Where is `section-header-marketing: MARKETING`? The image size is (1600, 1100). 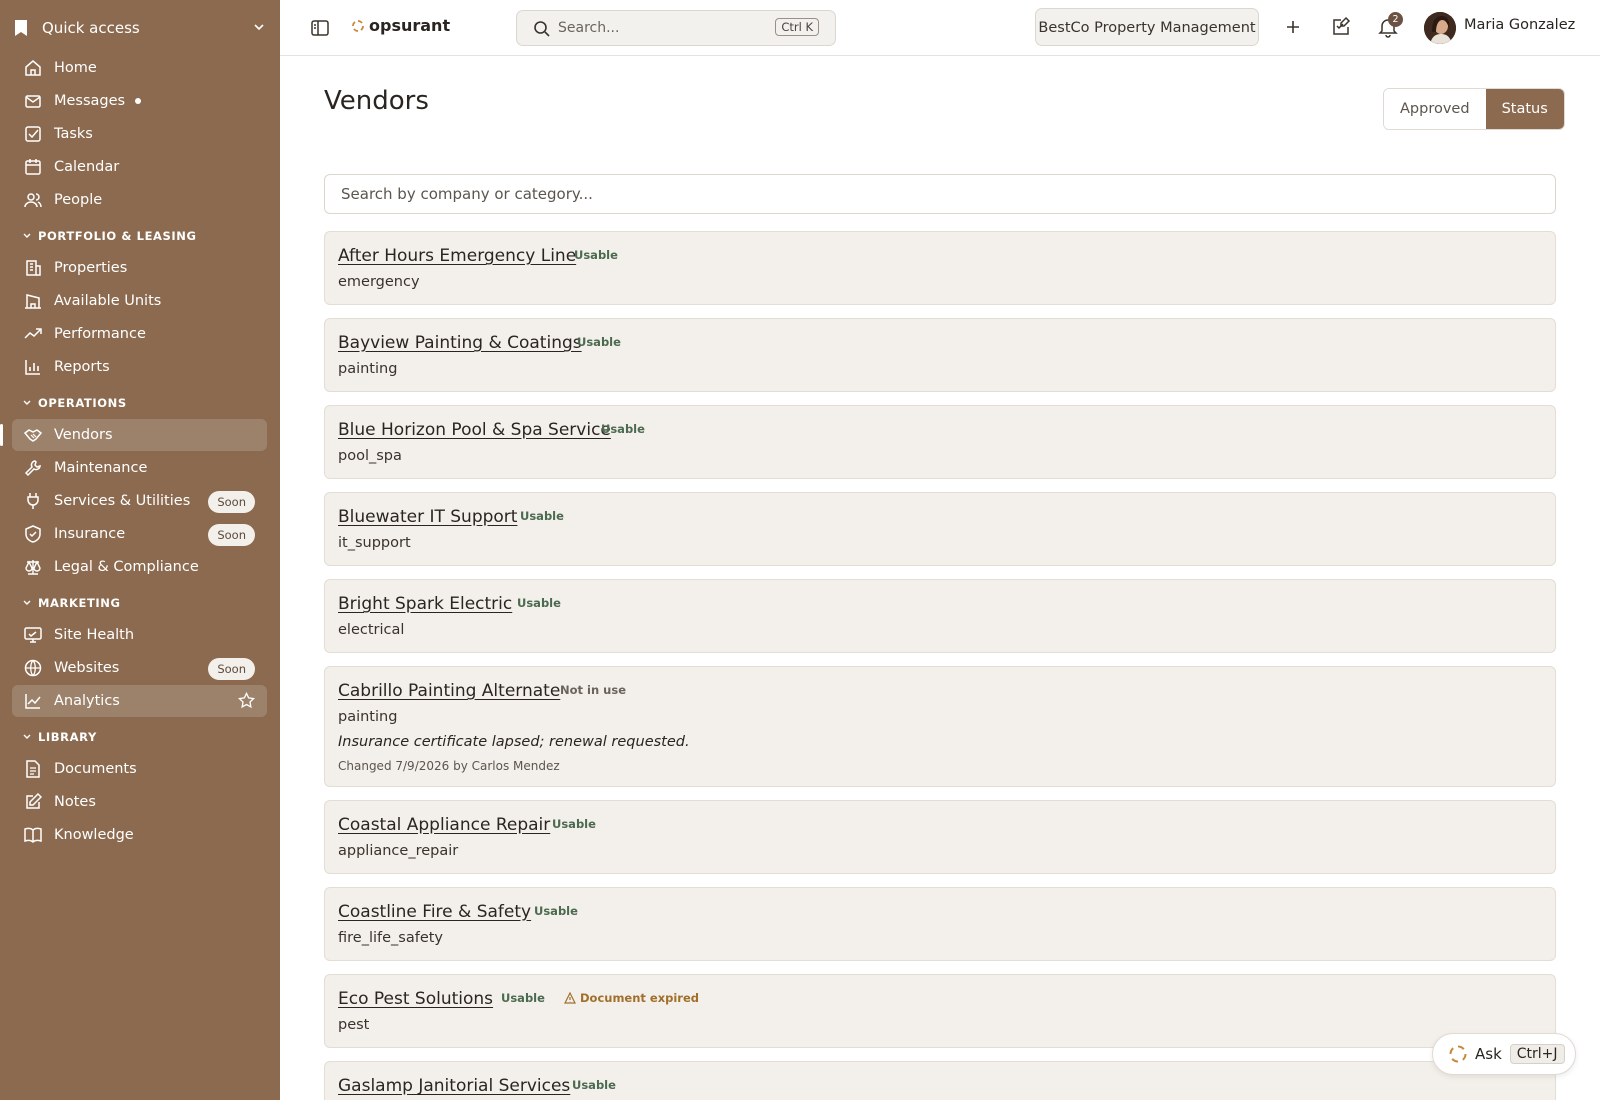
section-header-marketing: MARKETING is located at coordinates (71, 603).